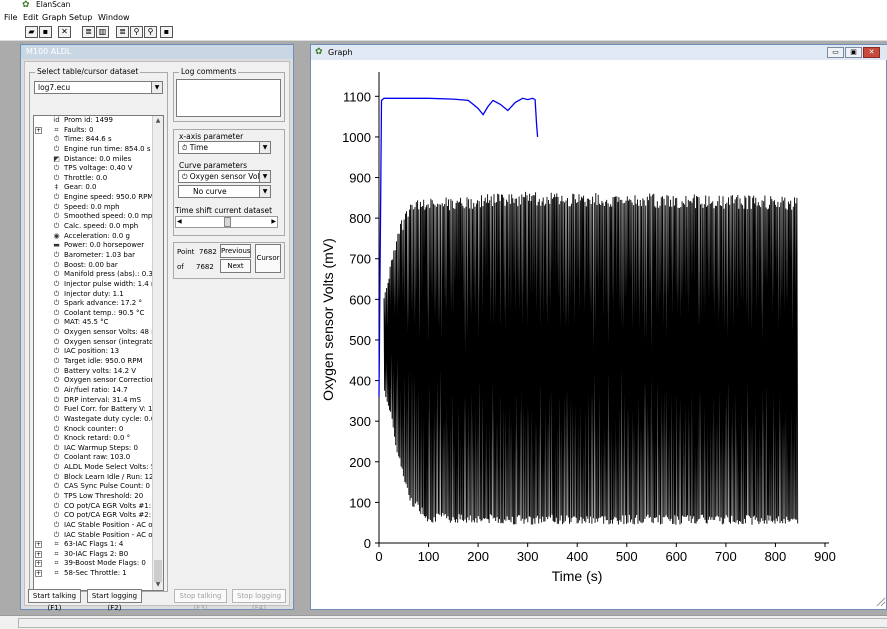  Describe the element at coordinates (94, 574) in the screenshot. I see `tree-item: + ⌗ 58-Sec Throttle: 1` at that location.